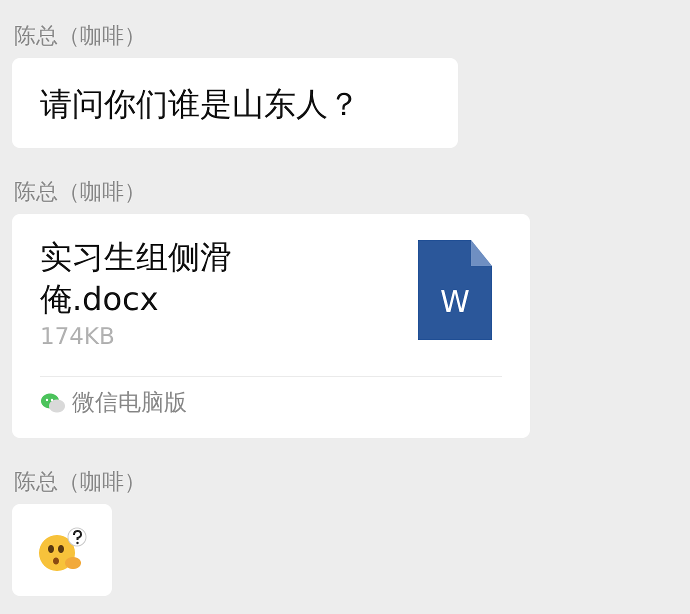 This screenshot has height=614, width=690. What do you see at coordinates (455, 302) in the screenshot?
I see `file-type-letter: W` at bounding box center [455, 302].